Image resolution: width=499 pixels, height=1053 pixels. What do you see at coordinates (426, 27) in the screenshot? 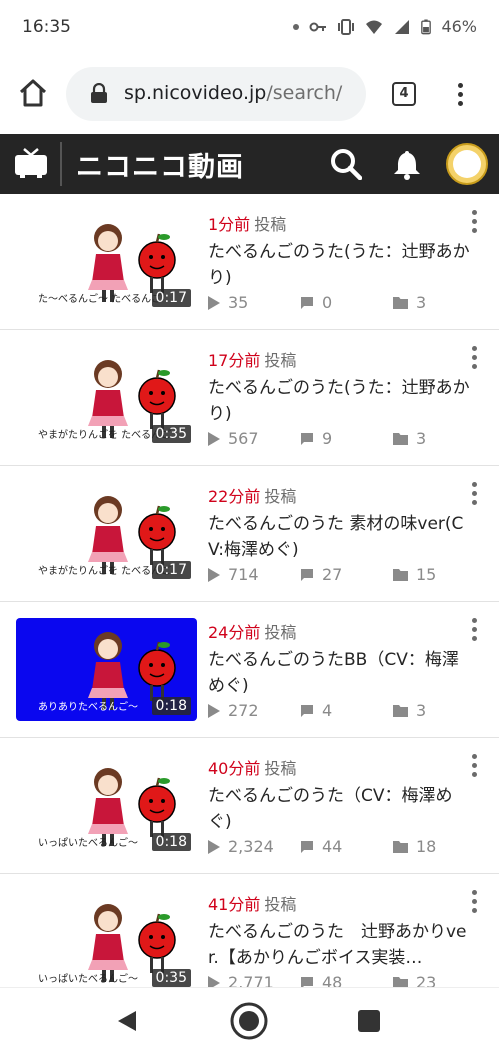
I see `battery-icon` at bounding box center [426, 27].